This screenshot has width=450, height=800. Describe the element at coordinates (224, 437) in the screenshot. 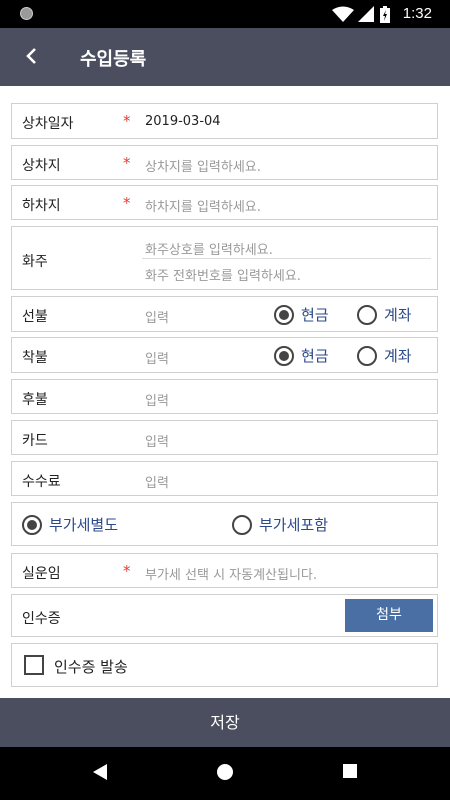

I see `card-row: 카드 입력` at that location.